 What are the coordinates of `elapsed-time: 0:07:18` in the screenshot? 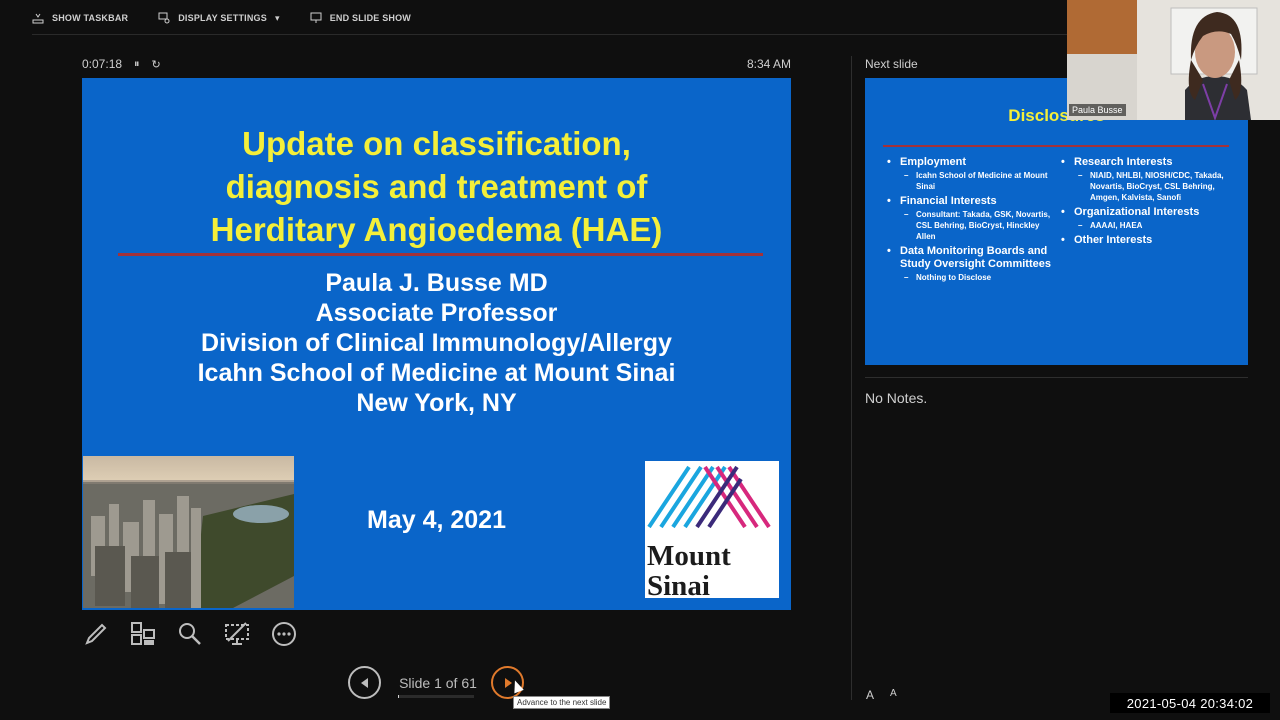 It's located at (102, 64).